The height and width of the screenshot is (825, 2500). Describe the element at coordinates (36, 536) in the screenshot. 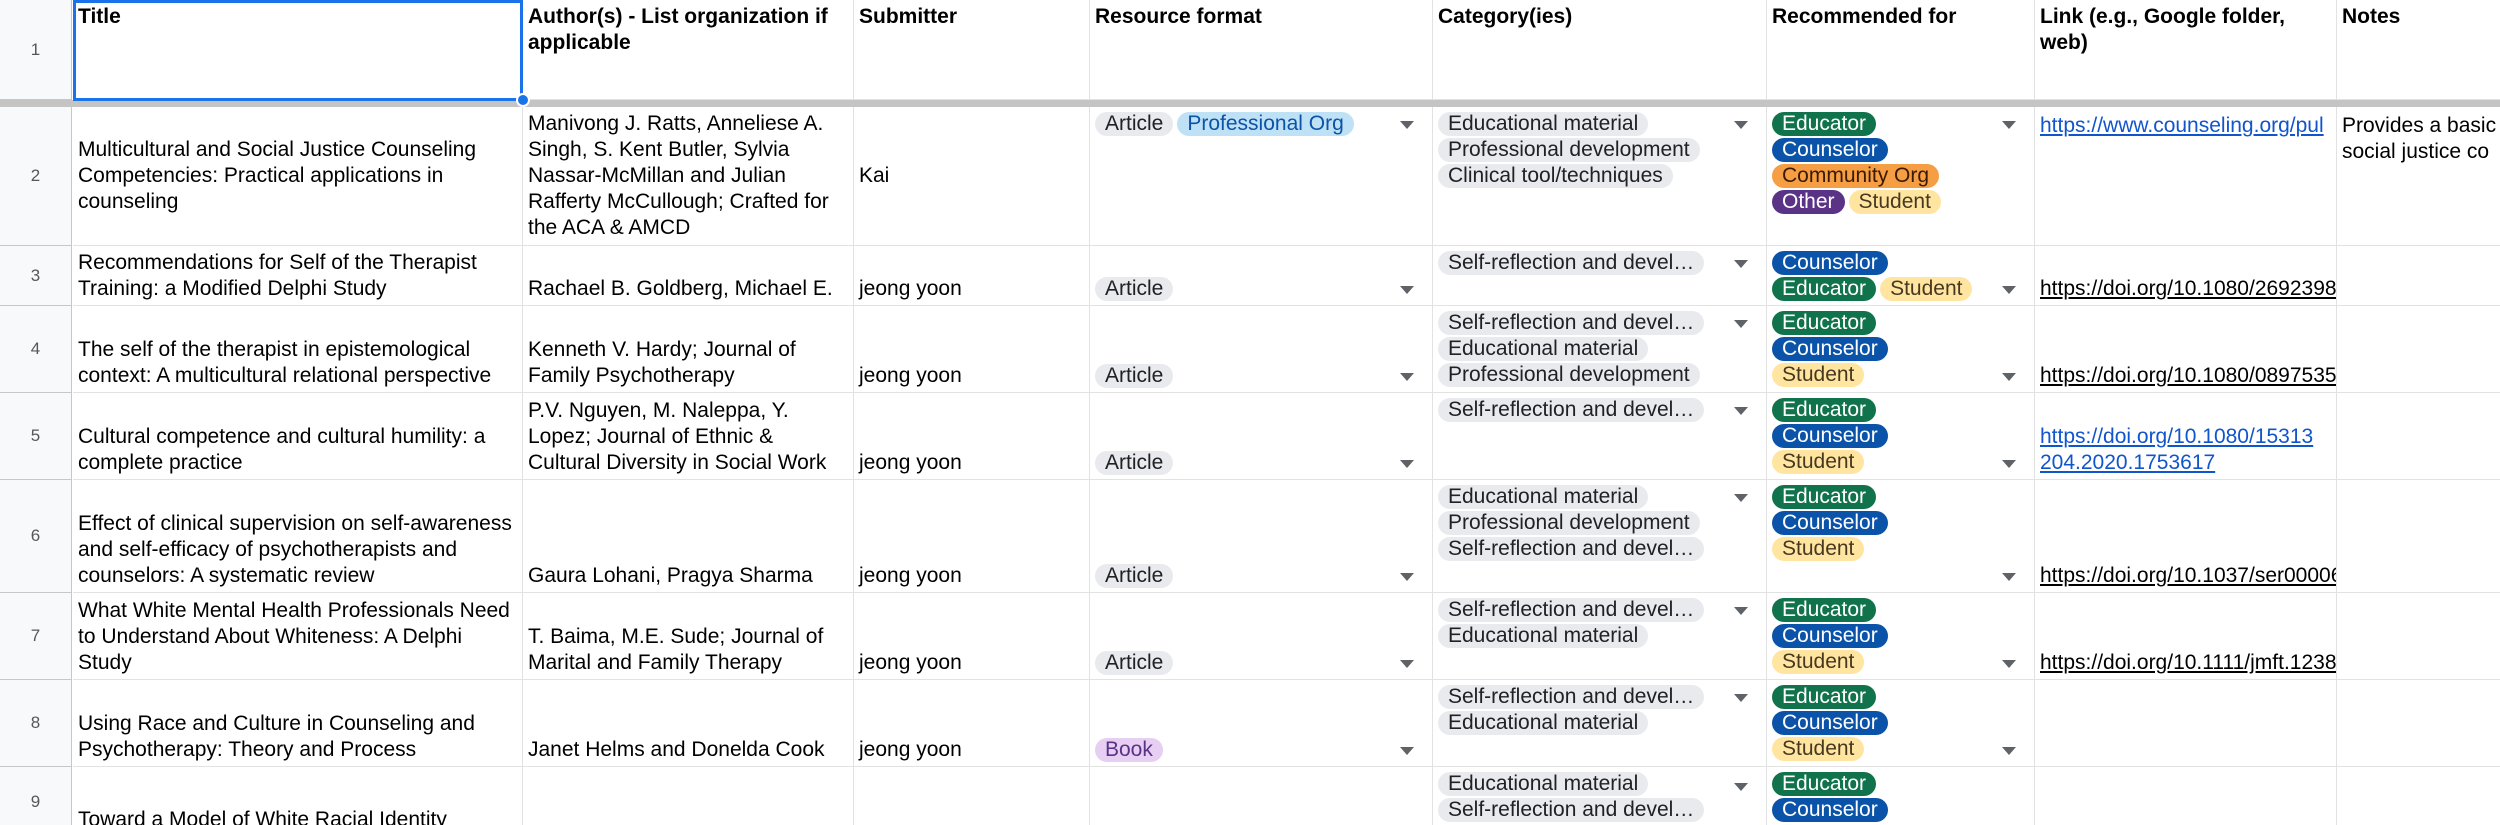

I see `row-number: 6` at that location.